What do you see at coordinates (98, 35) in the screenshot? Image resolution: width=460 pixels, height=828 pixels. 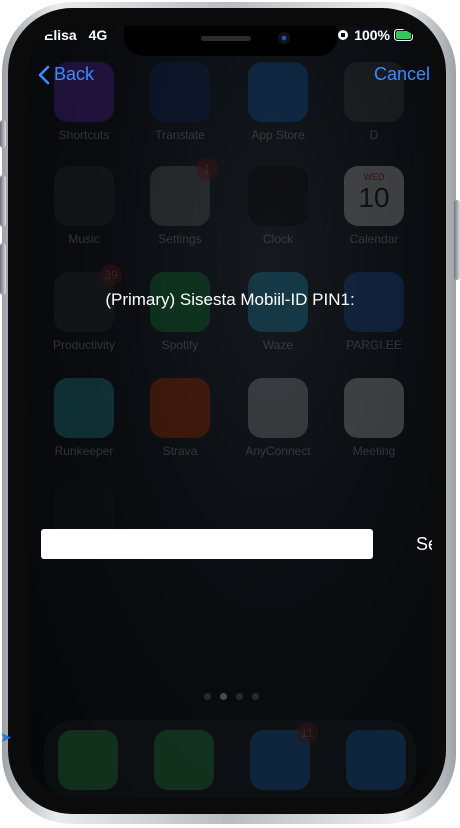 I see `network-label: 4G` at bounding box center [98, 35].